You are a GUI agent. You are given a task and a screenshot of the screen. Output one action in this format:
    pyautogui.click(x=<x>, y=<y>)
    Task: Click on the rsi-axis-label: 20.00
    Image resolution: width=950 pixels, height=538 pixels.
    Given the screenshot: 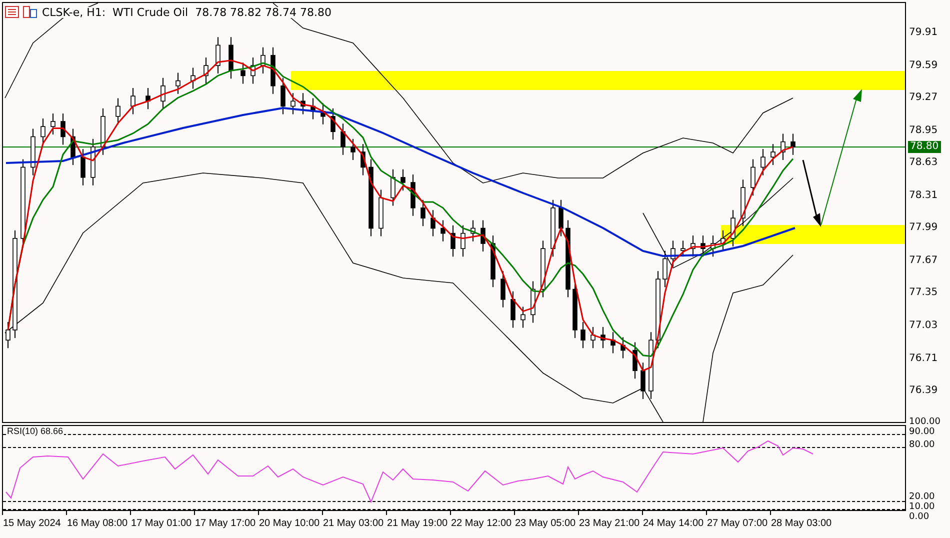 What is the action you would take?
    pyautogui.click(x=922, y=497)
    